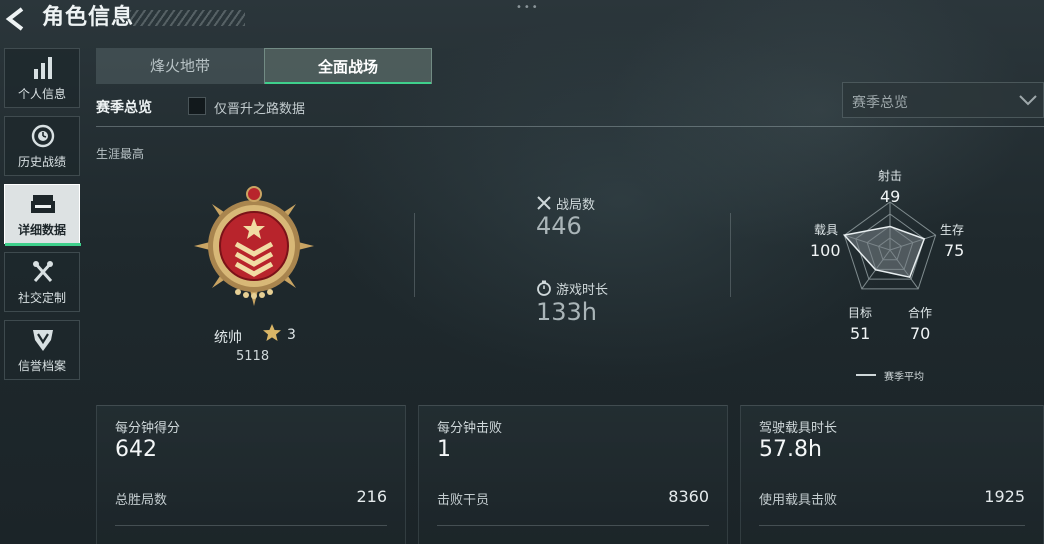 Image resolution: width=1044 pixels, height=544 pixels. What do you see at coordinates (41, 230) in the screenshot?
I see `sidebar-item-label: 详细数据` at bounding box center [41, 230].